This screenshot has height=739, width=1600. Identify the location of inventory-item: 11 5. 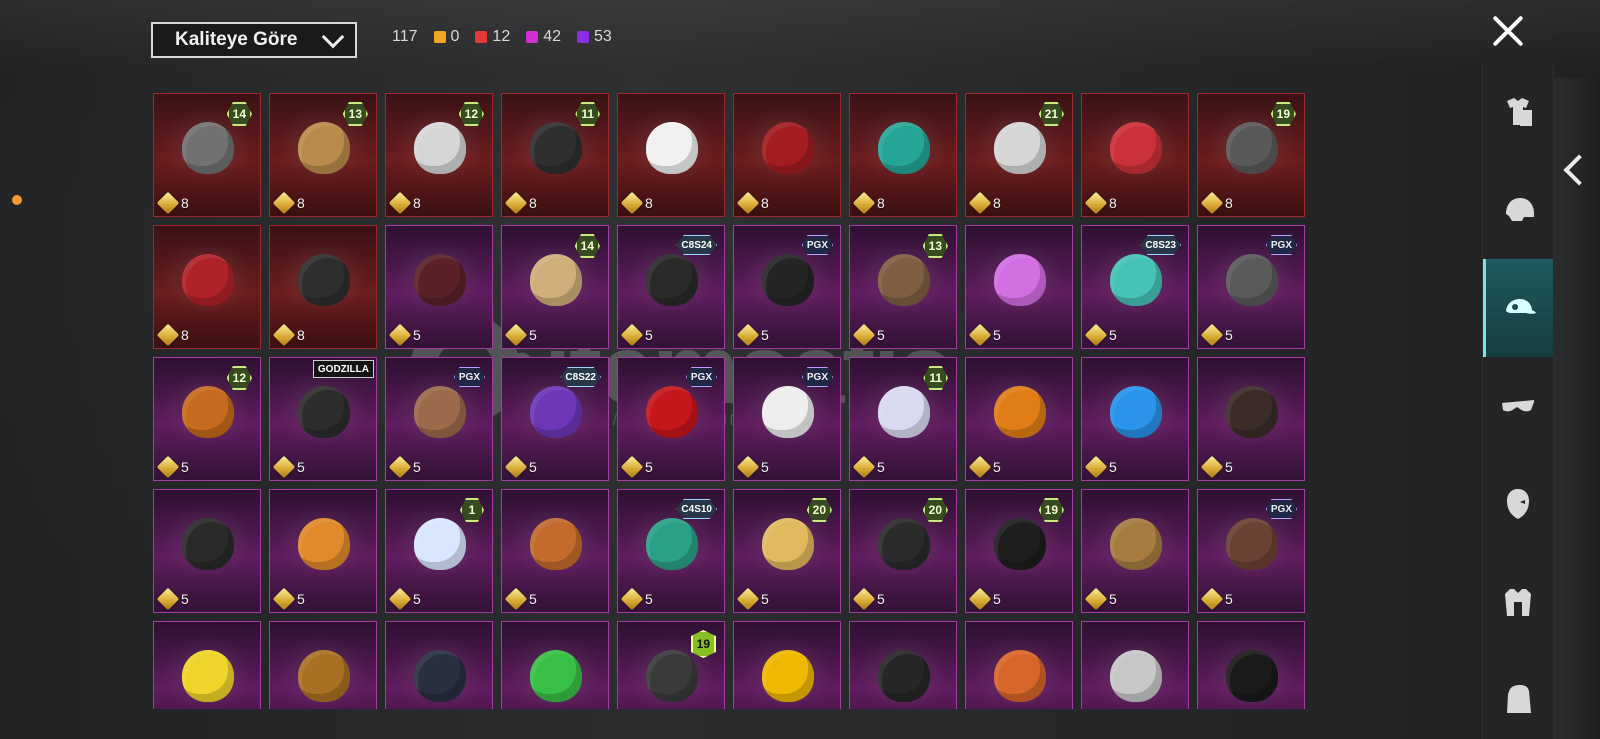
(903, 419).